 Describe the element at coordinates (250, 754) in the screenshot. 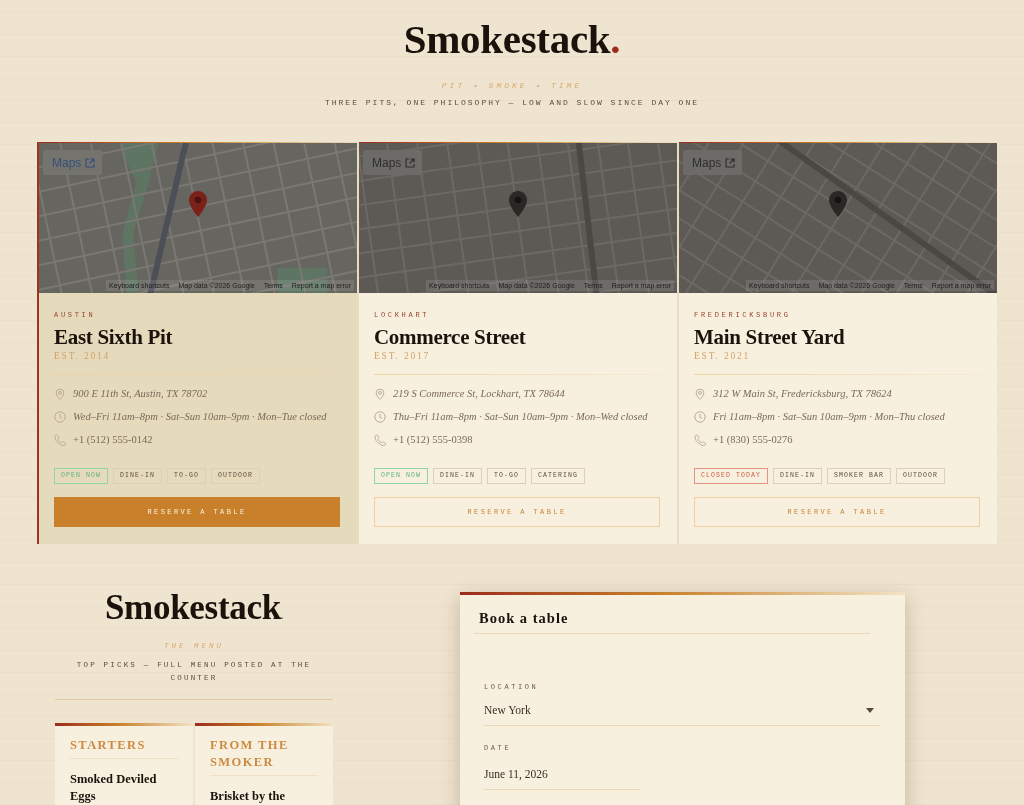

I see `section-title: FROM THE SMOKER` at that location.